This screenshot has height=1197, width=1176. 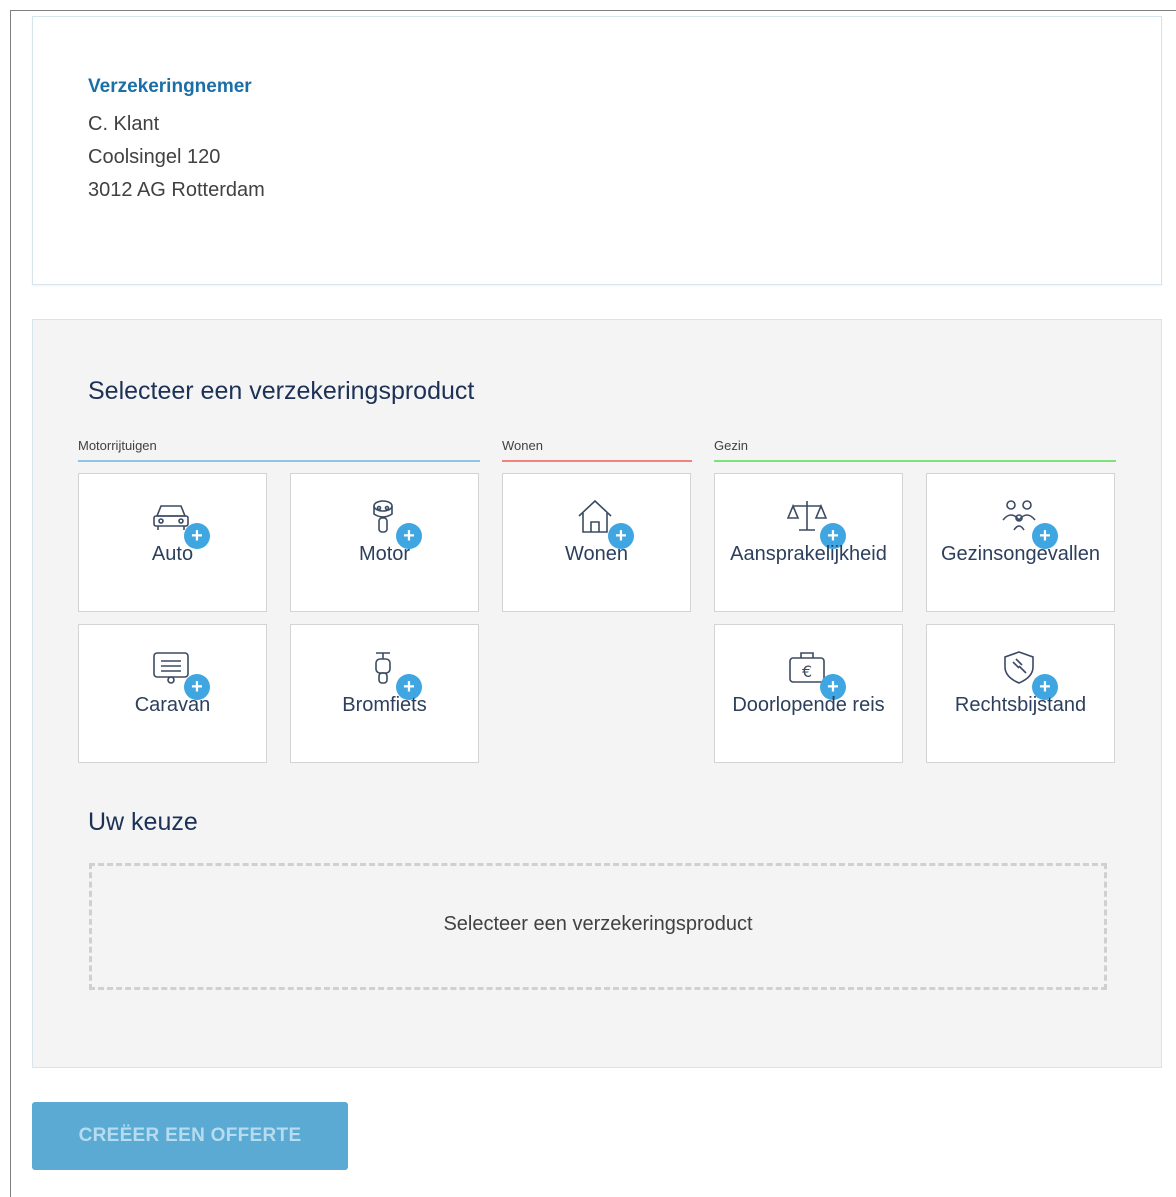 What do you see at coordinates (143, 822) in the screenshot?
I see `choice-title: Uw keuze` at bounding box center [143, 822].